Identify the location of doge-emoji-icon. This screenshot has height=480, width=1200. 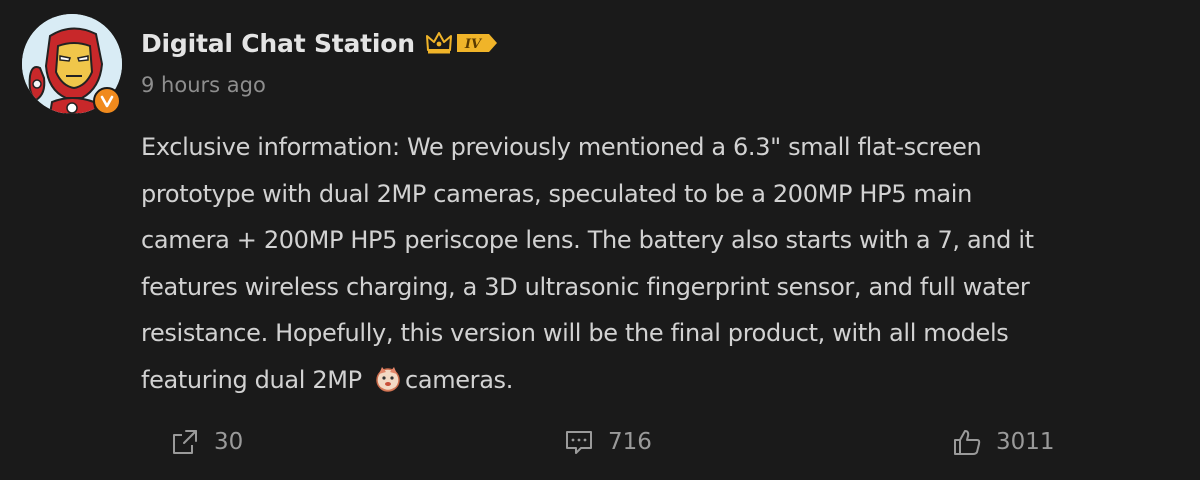
(388, 378).